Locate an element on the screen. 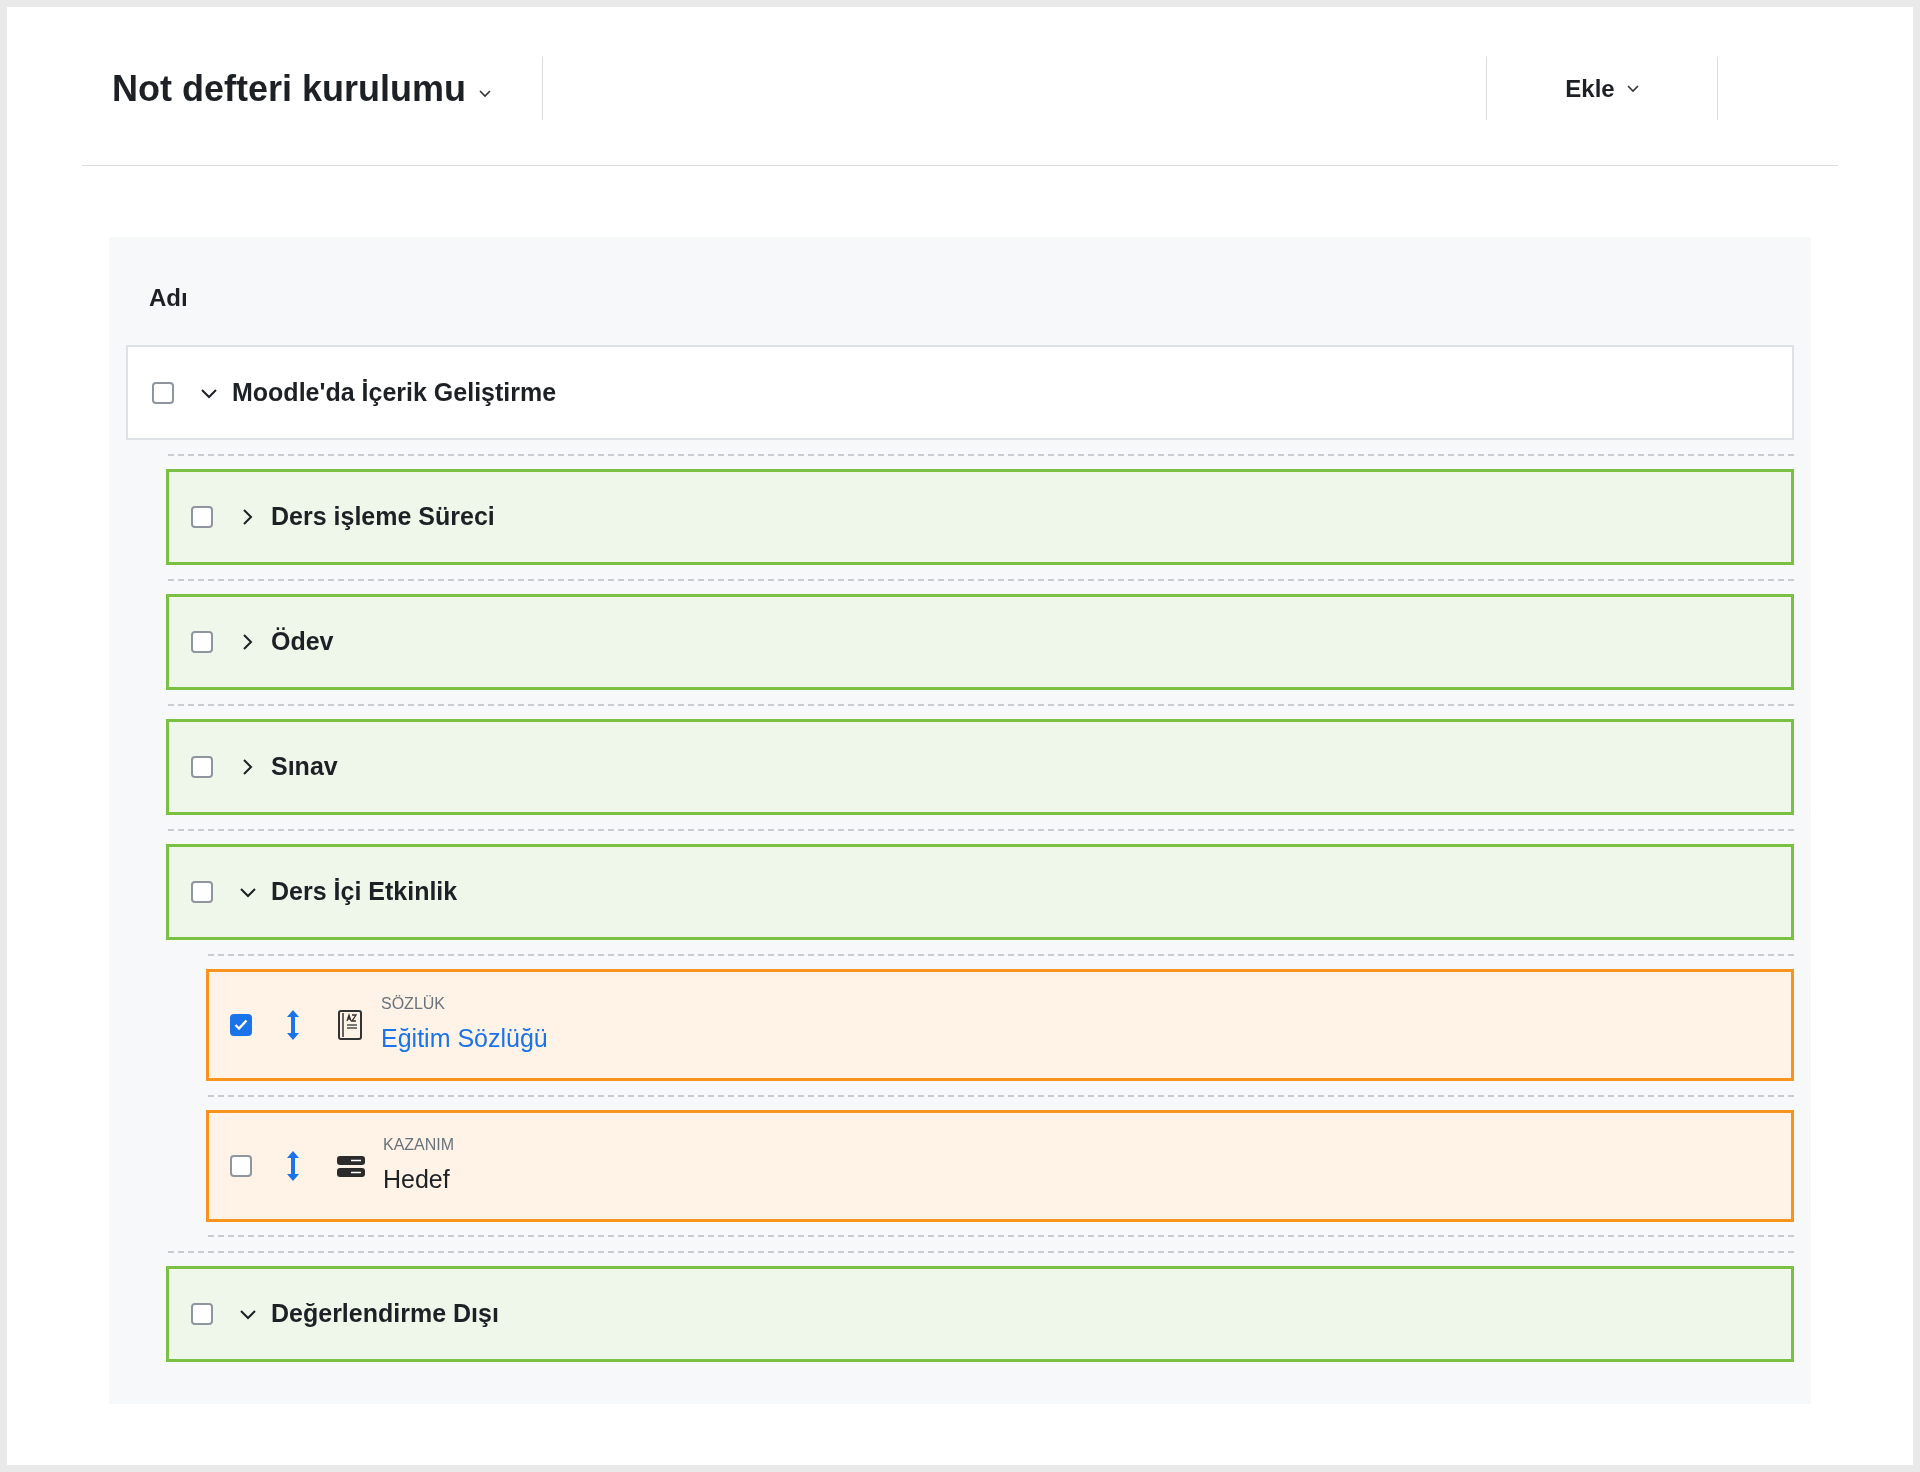 The image size is (1920, 1472). item-type-label: KAZANIM is located at coordinates (419, 1145).